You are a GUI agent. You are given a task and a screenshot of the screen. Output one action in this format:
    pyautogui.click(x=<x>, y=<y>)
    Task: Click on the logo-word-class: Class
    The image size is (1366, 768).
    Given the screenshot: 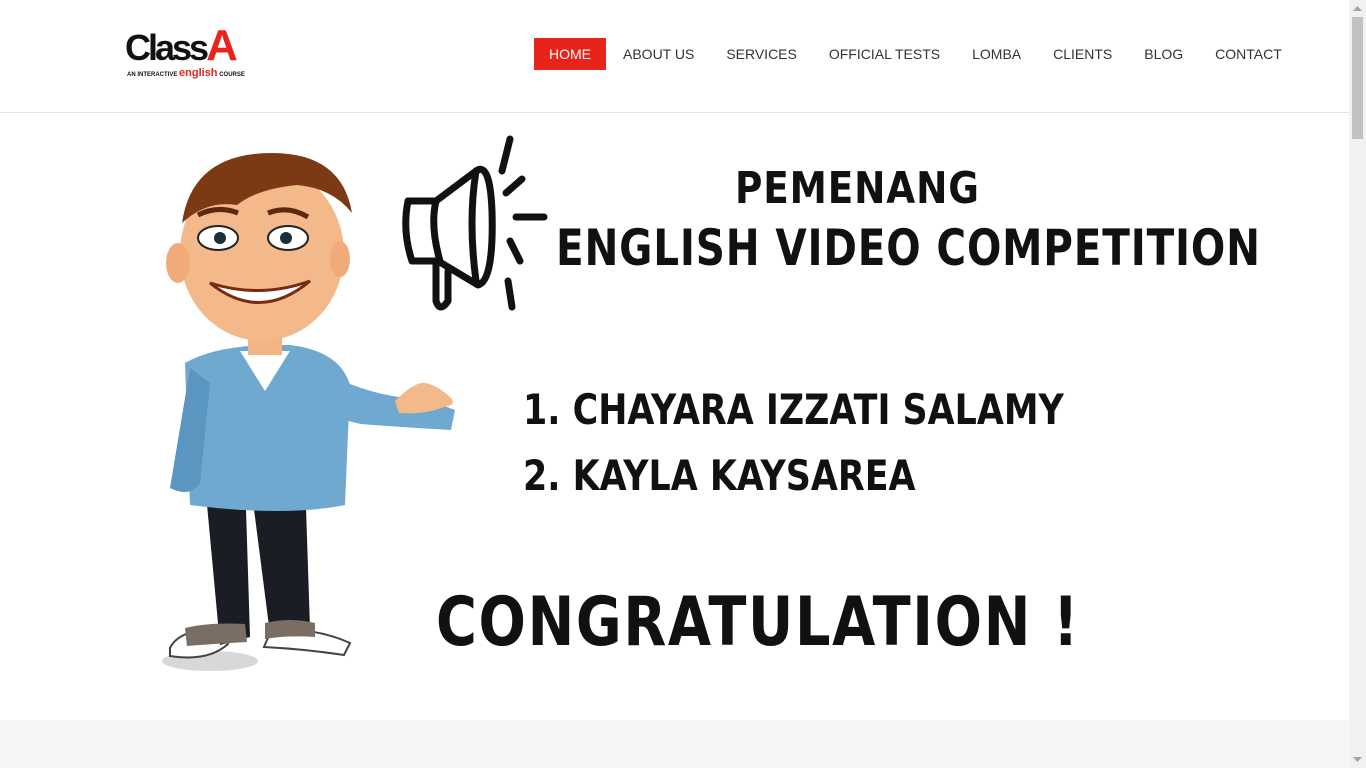 What is the action you would take?
    pyautogui.click(x=167, y=47)
    